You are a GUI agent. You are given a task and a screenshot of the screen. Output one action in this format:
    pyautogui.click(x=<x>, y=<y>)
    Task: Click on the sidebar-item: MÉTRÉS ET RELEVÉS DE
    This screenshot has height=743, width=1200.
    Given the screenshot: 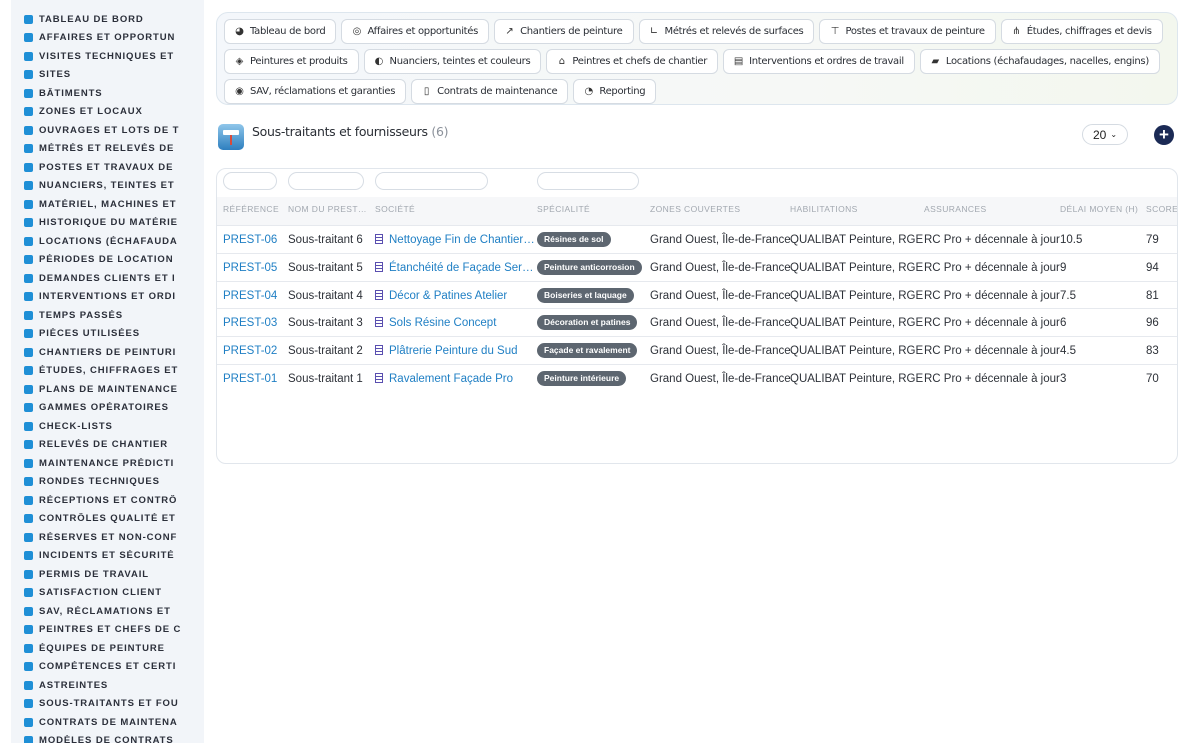 What is the action you would take?
    pyautogui.click(x=107, y=149)
    